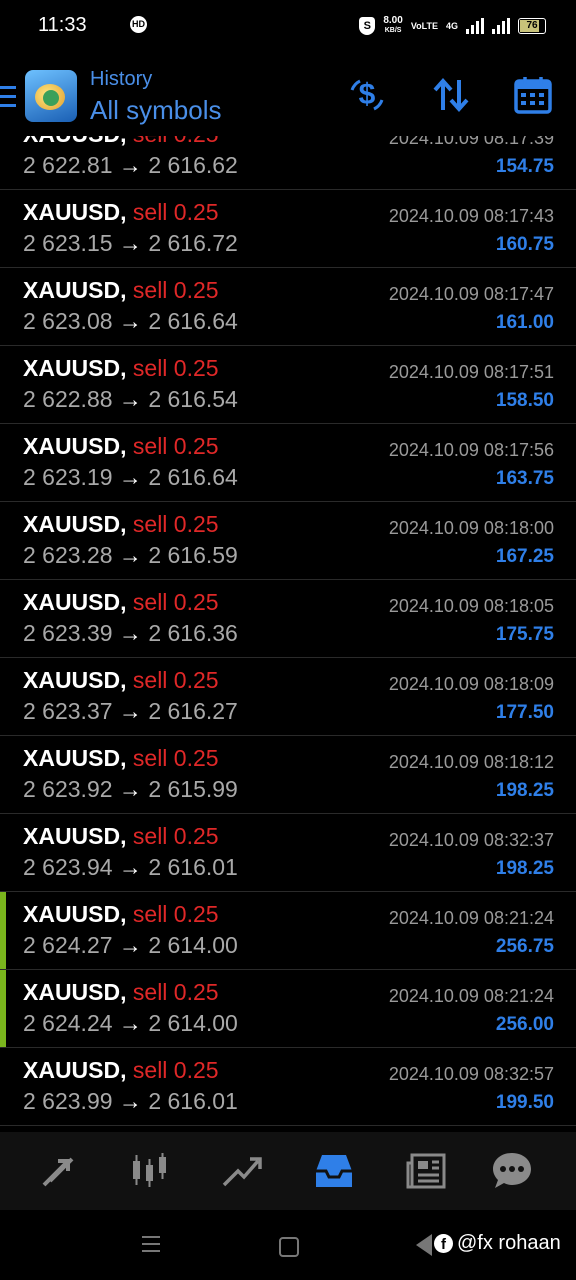 The height and width of the screenshot is (1280, 576). I want to click on trade-prices: 2 623.37 → 2 616.27, so click(130, 711).